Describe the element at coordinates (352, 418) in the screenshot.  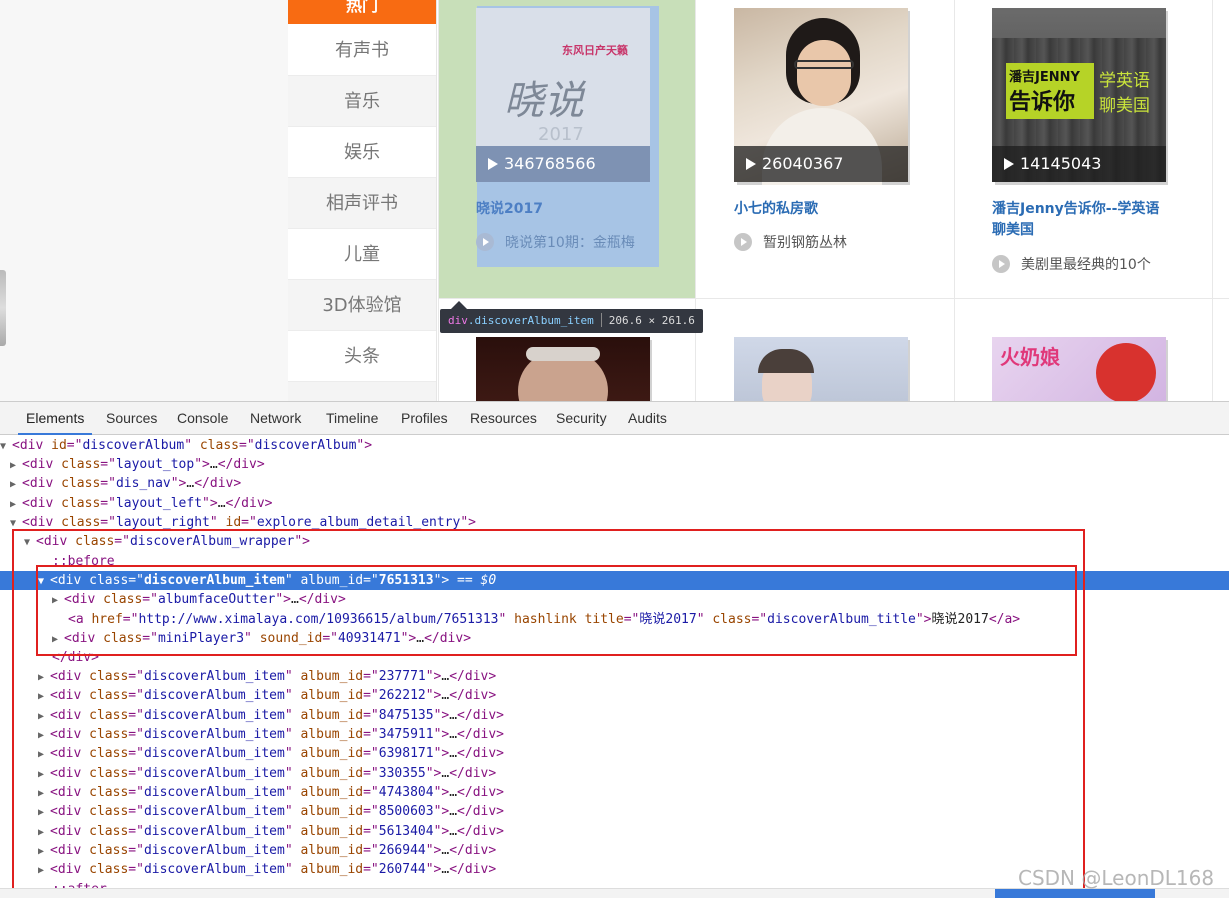
I see `tab-timeline: Timeline` at that location.